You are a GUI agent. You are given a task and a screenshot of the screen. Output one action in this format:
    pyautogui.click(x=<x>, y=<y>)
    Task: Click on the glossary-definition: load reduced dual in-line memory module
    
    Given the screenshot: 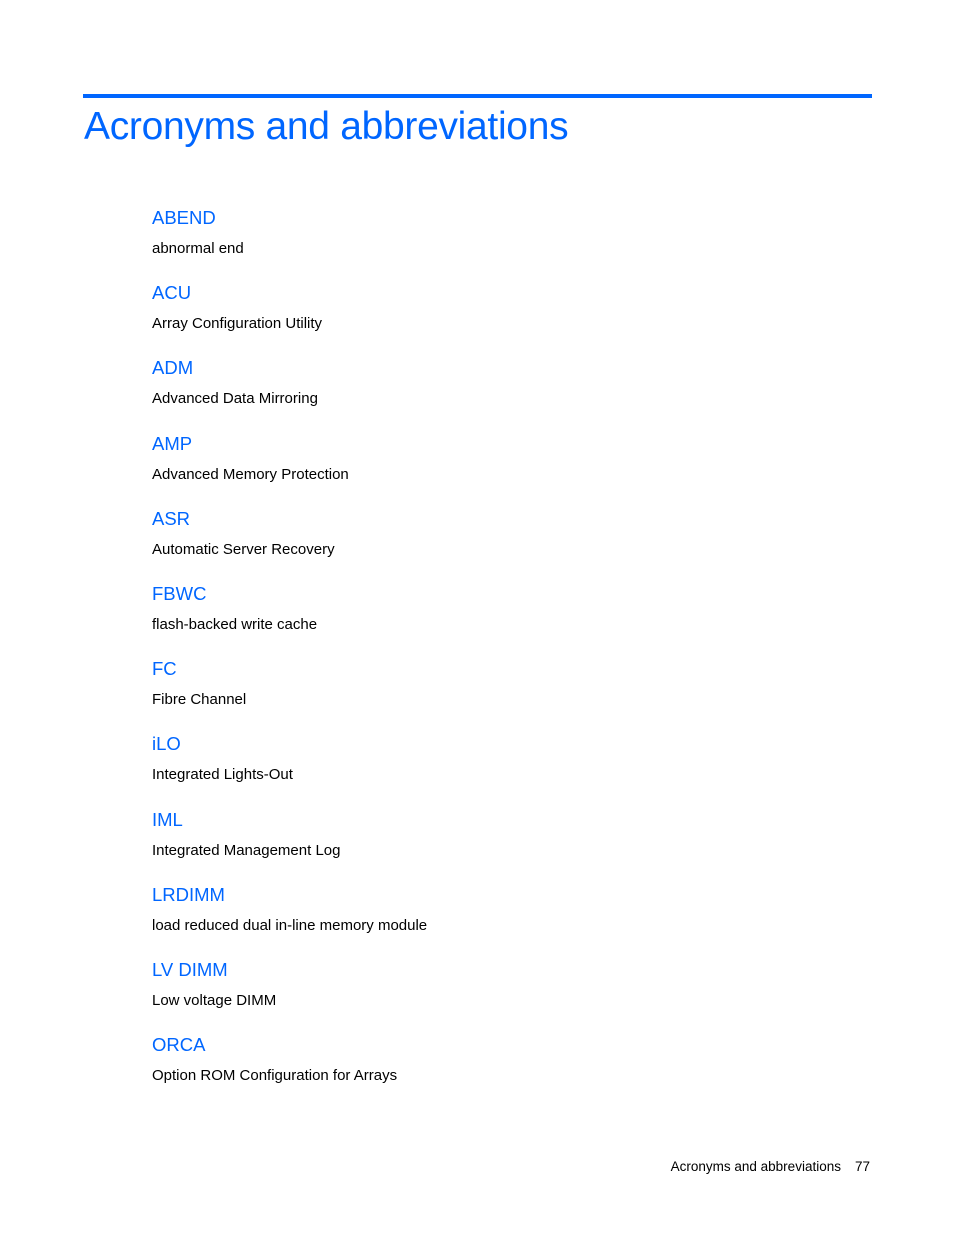 What is the action you would take?
    pyautogui.click(x=290, y=925)
    